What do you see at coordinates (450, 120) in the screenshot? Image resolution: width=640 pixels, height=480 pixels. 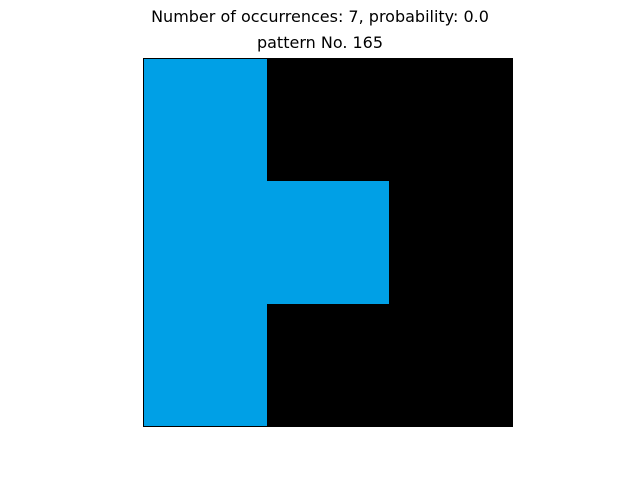 I see `pattern-cell-r0-c2` at bounding box center [450, 120].